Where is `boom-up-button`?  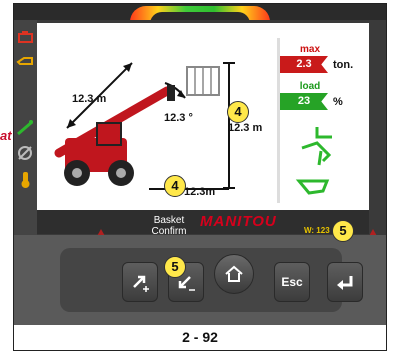 boom-up-button is located at coordinates (140, 282).